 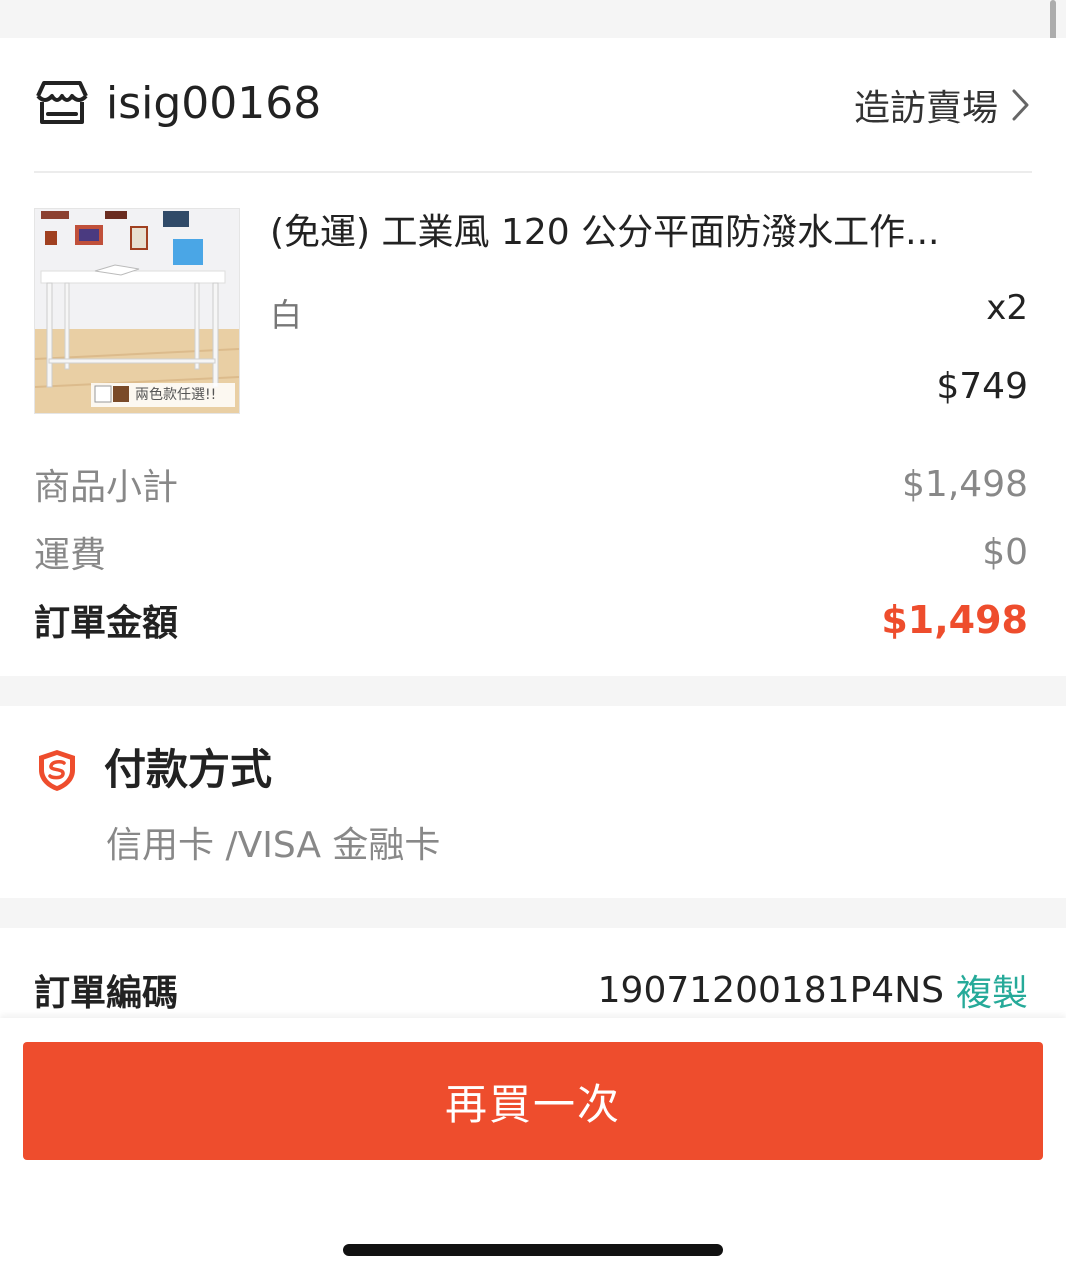 I want to click on product-image-caption: 兩色款任選!!, so click(x=176, y=395).